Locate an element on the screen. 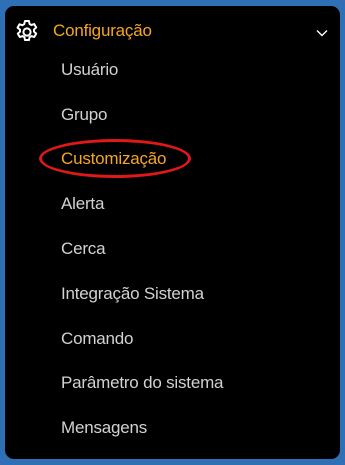 Image resolution: width=345 pixels, height=465 pixels. config-menu-header: Configuração is located at coordinates (172, 31).